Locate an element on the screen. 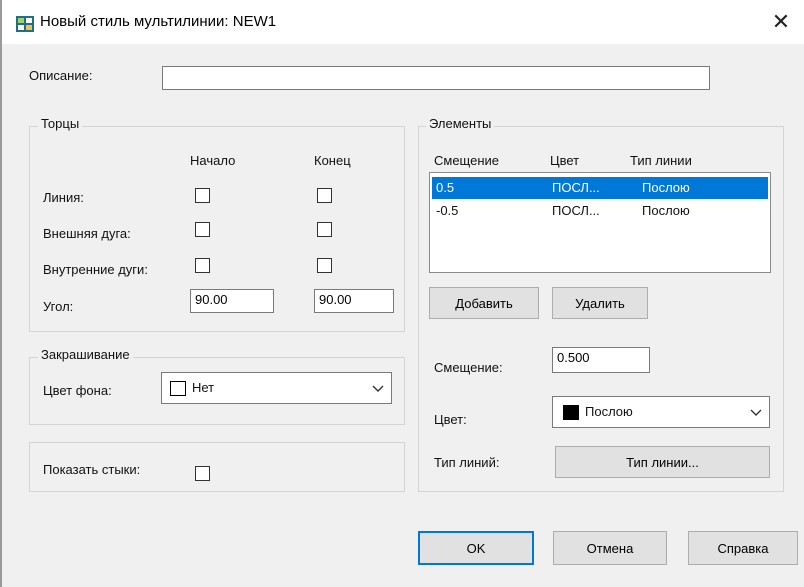 This screenshot has width=804, height=587. fill-group-title: Закрашивание is located at coordinates (85, 354).